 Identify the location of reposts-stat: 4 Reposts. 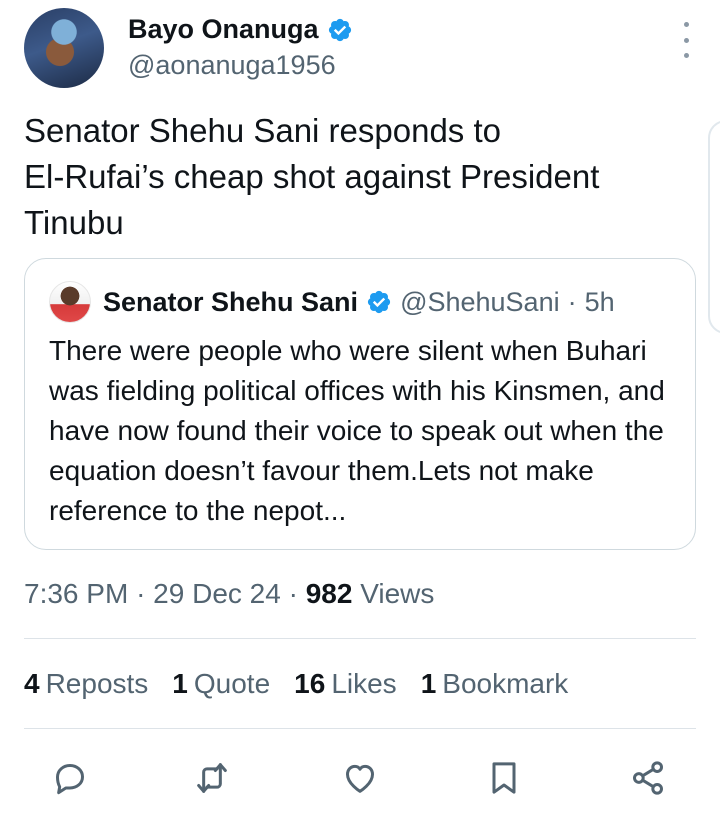
(86, 684).